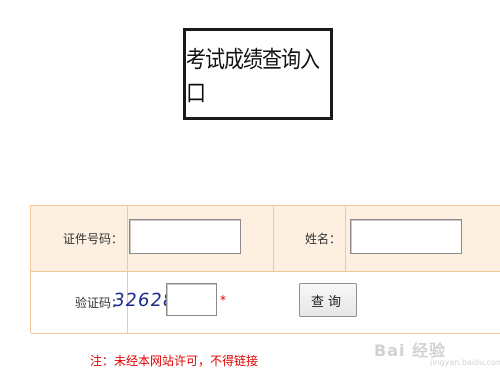  I want to click on required-mark: *, so click(223, 300).